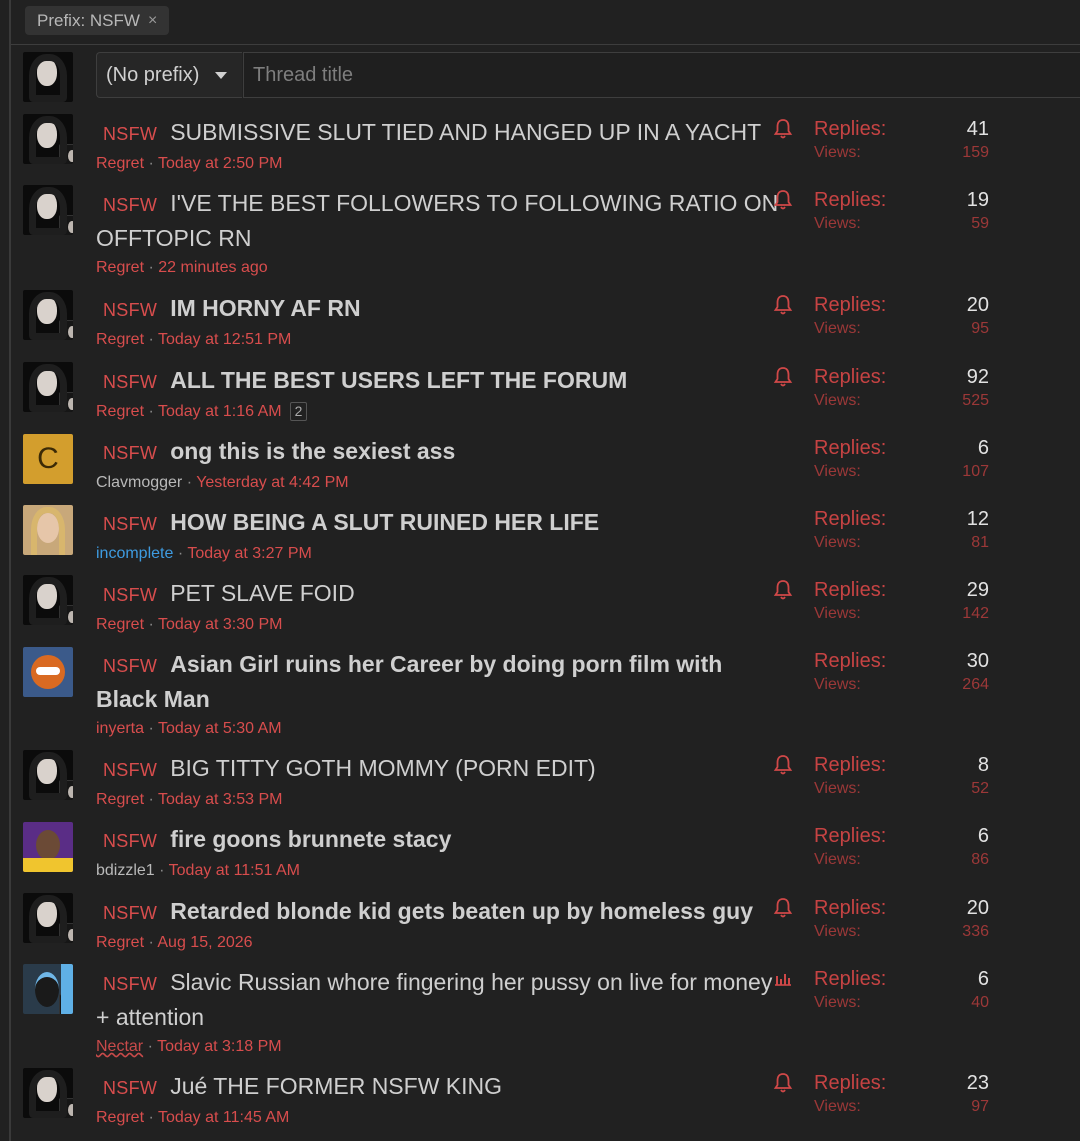  I want to click on thread-date: Today at 11:51 AM, so click(234, 870).